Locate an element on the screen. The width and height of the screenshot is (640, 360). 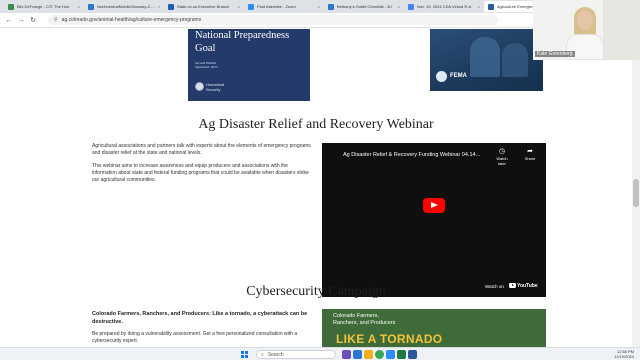
browser-tab: Blix DeFrange - CIT: The Hon × is located at coordinates (44, 6).